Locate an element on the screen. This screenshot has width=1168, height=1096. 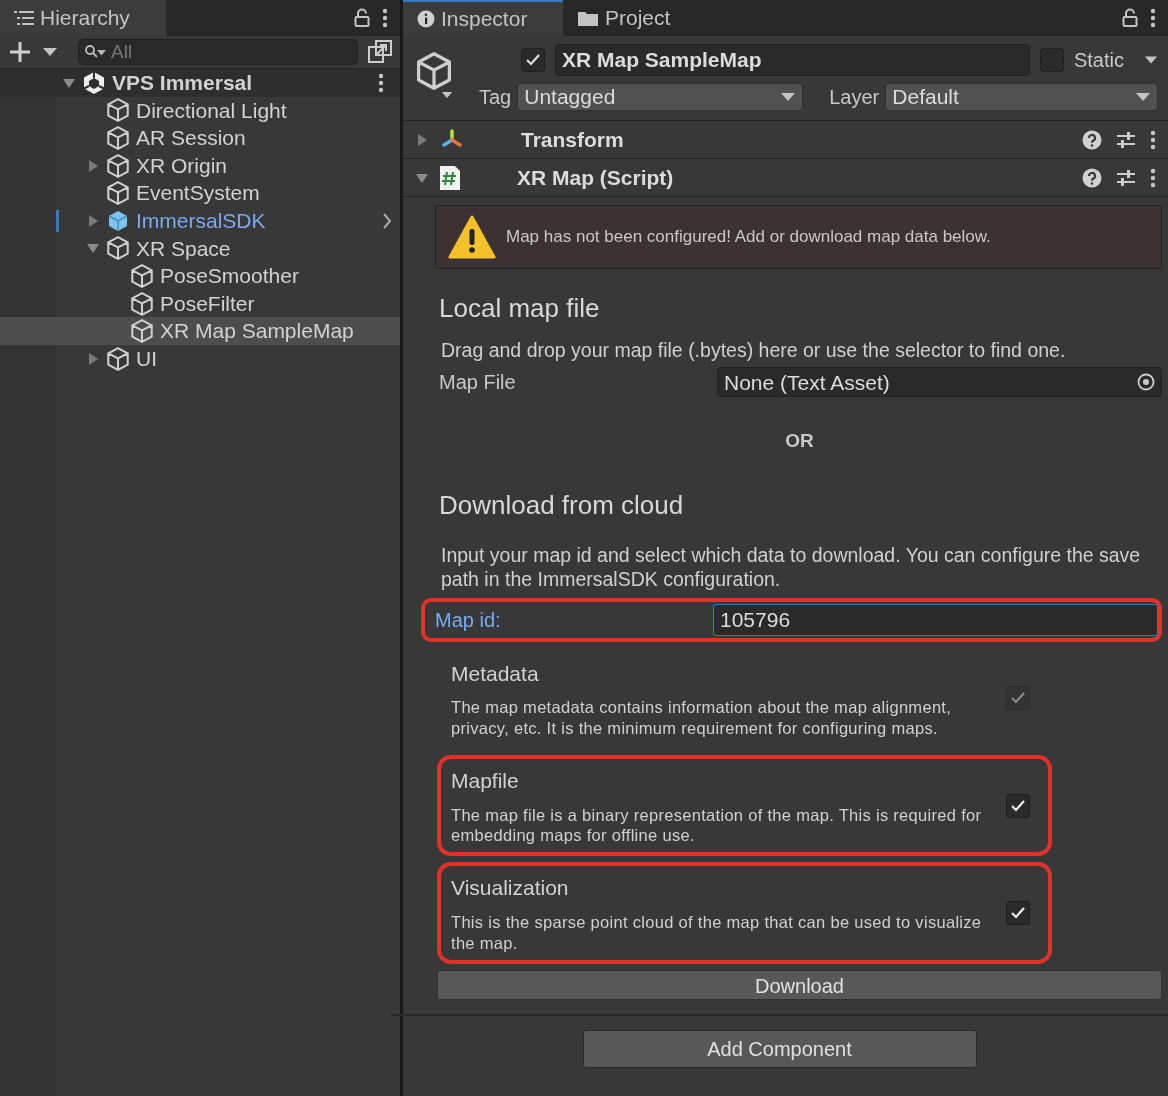
scene-picker-icon is located at coordinates (380, 52).